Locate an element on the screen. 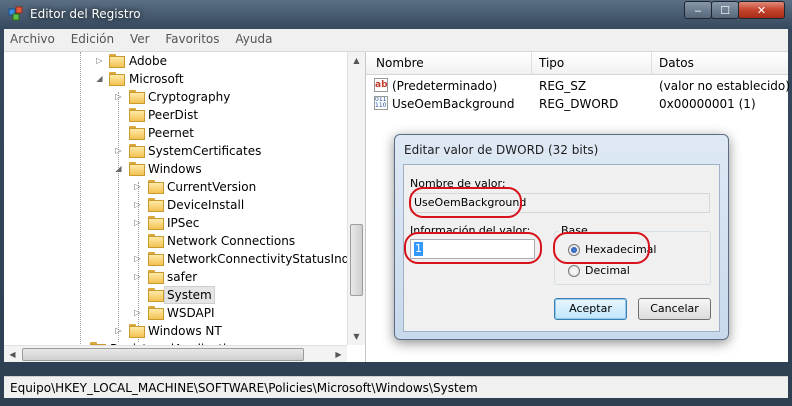  tree-item-label: Peernet is located at coordinates (171, 133).